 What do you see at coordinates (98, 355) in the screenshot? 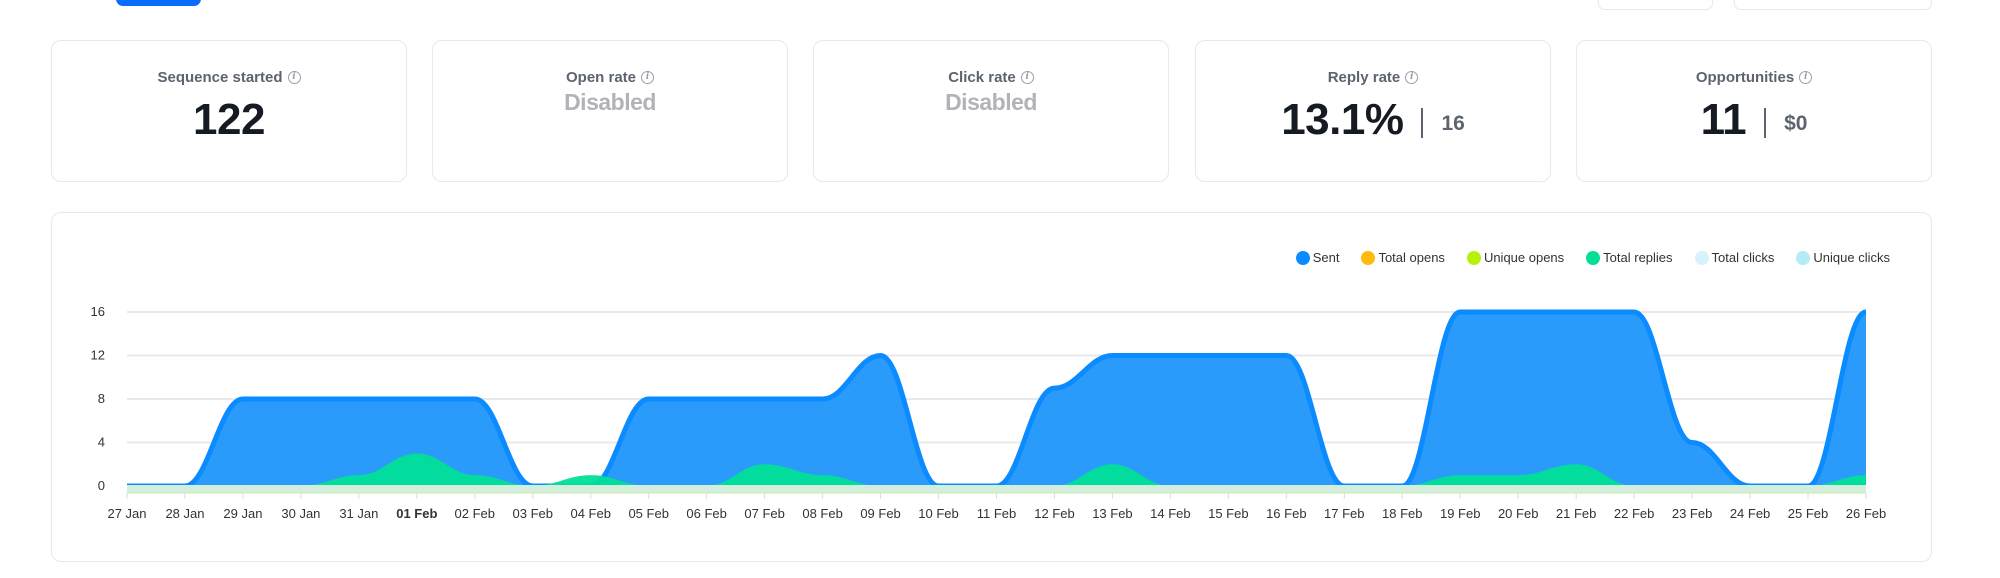
I see `y-tick-label: 12` at bounding box center [98, 355].